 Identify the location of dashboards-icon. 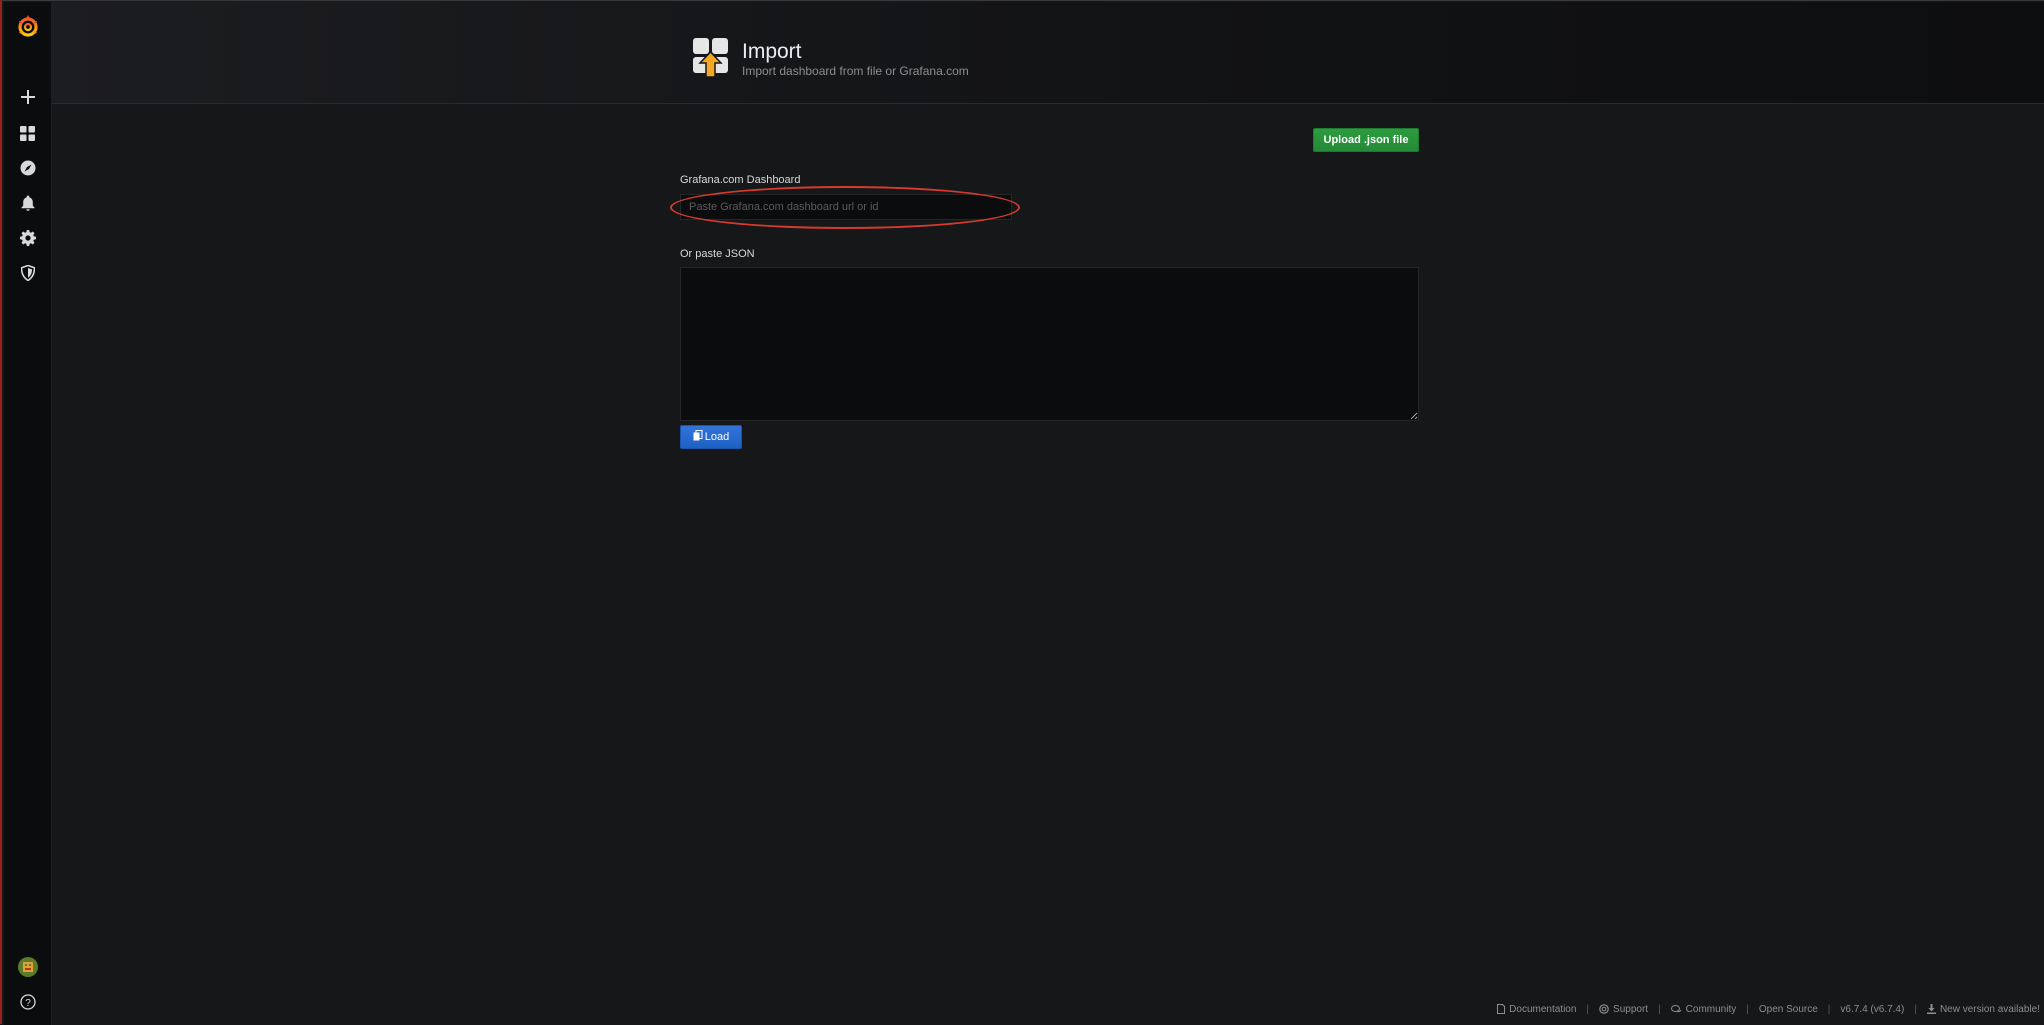
(27, 133).